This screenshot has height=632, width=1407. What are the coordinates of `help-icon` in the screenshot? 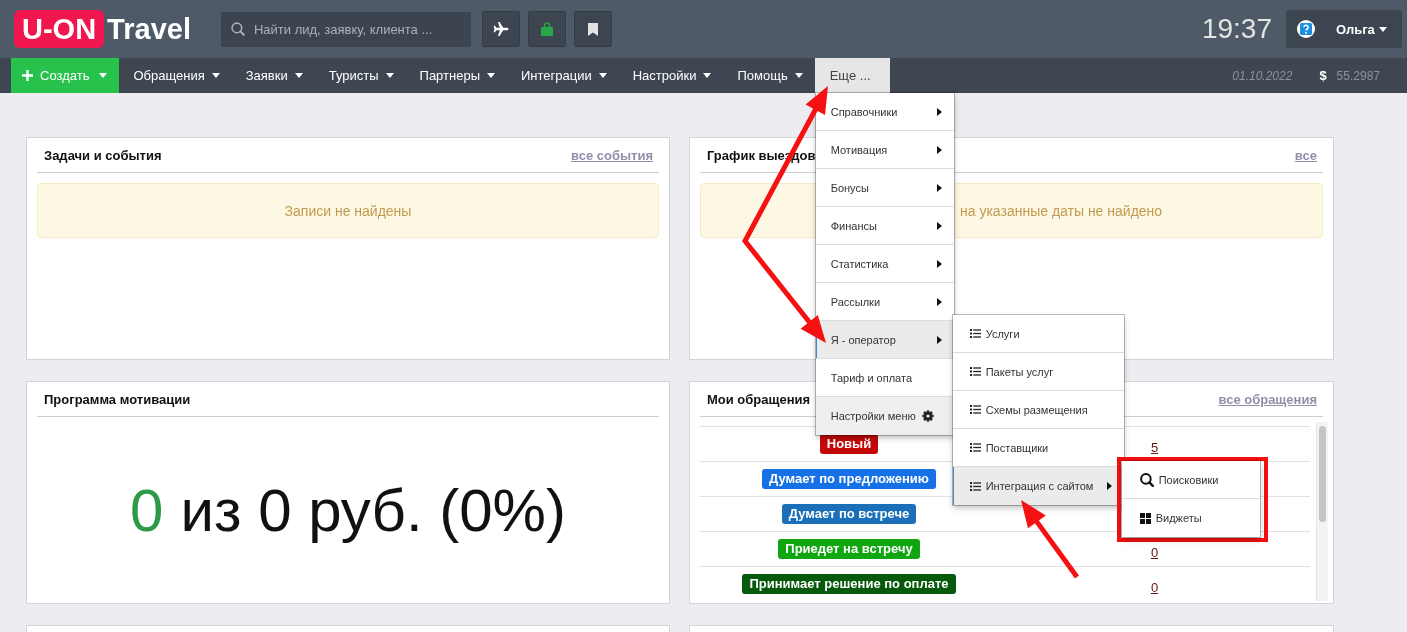 It's located at (1306, 29).